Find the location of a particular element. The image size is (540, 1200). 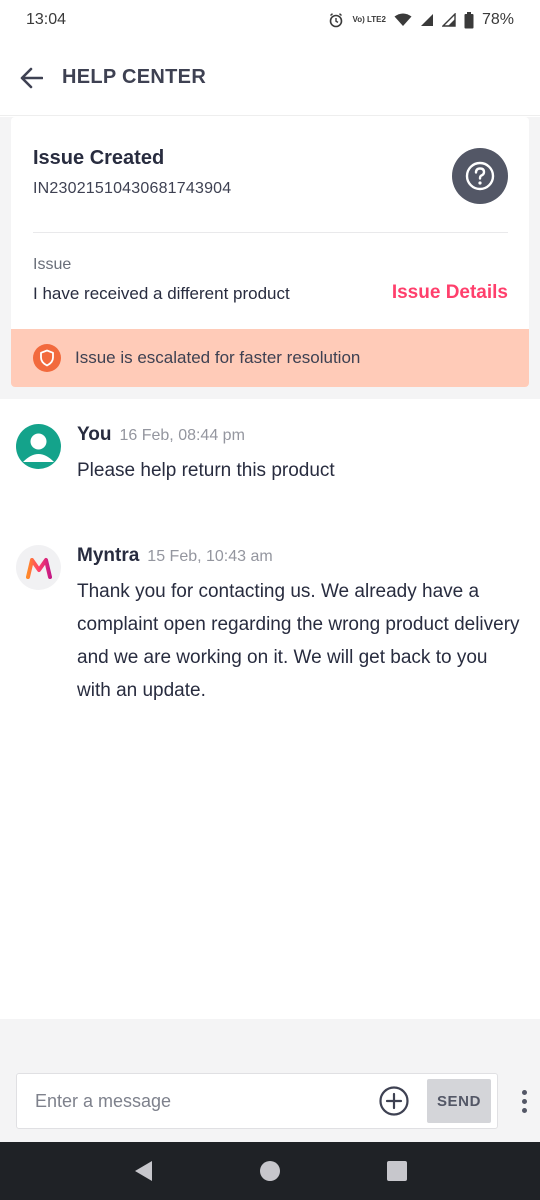

nav-recents-icon is located at coordinates (396, 1171).